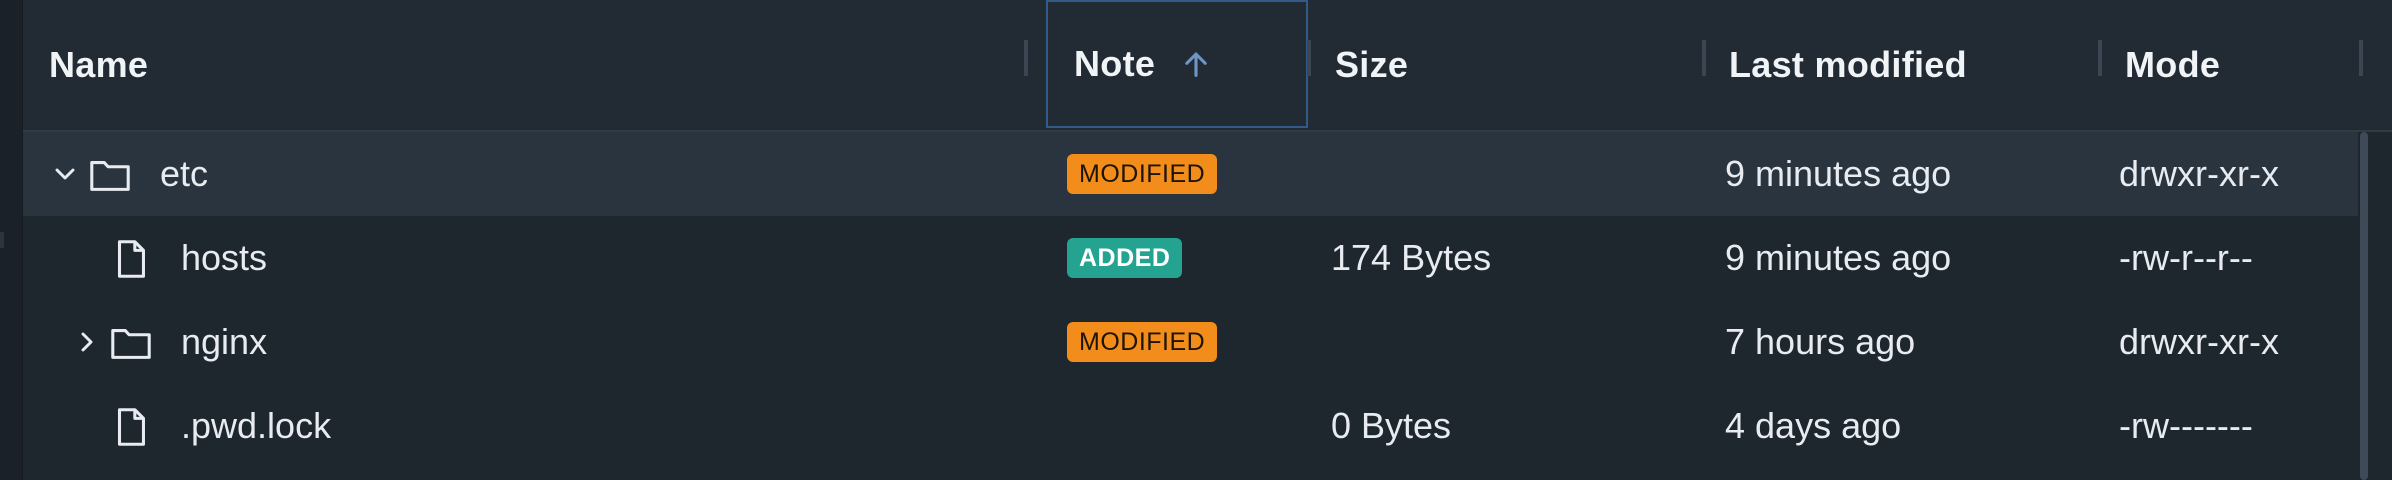  I want to click on column-header-mode-label: Mode, so click(2173, 64).